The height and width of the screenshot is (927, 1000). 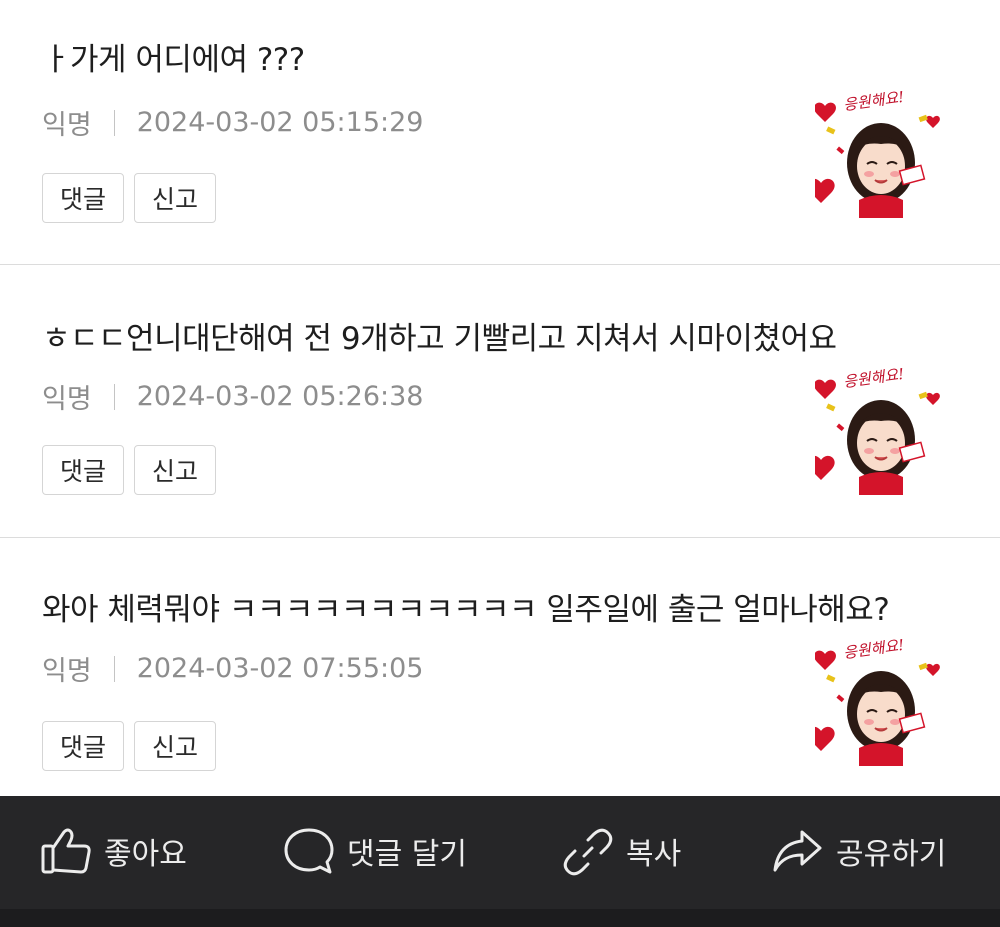 I want to click on comment-meta: 익명 2024-03-02 07:55:05, so click(x=232, y=668).